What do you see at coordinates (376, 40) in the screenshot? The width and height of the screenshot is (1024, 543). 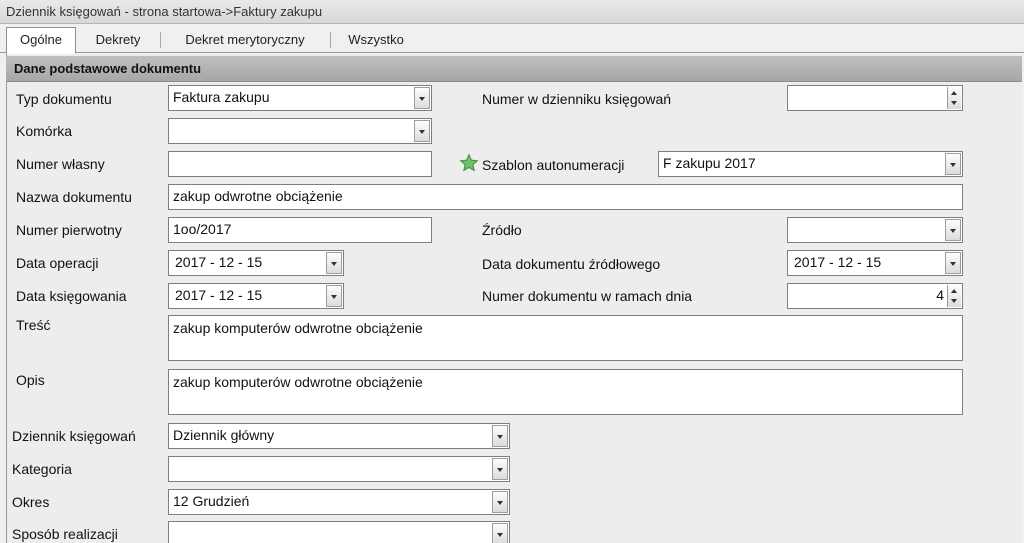 I see `tab-wszystko: Wszystko` at bounding box center [376, 40].